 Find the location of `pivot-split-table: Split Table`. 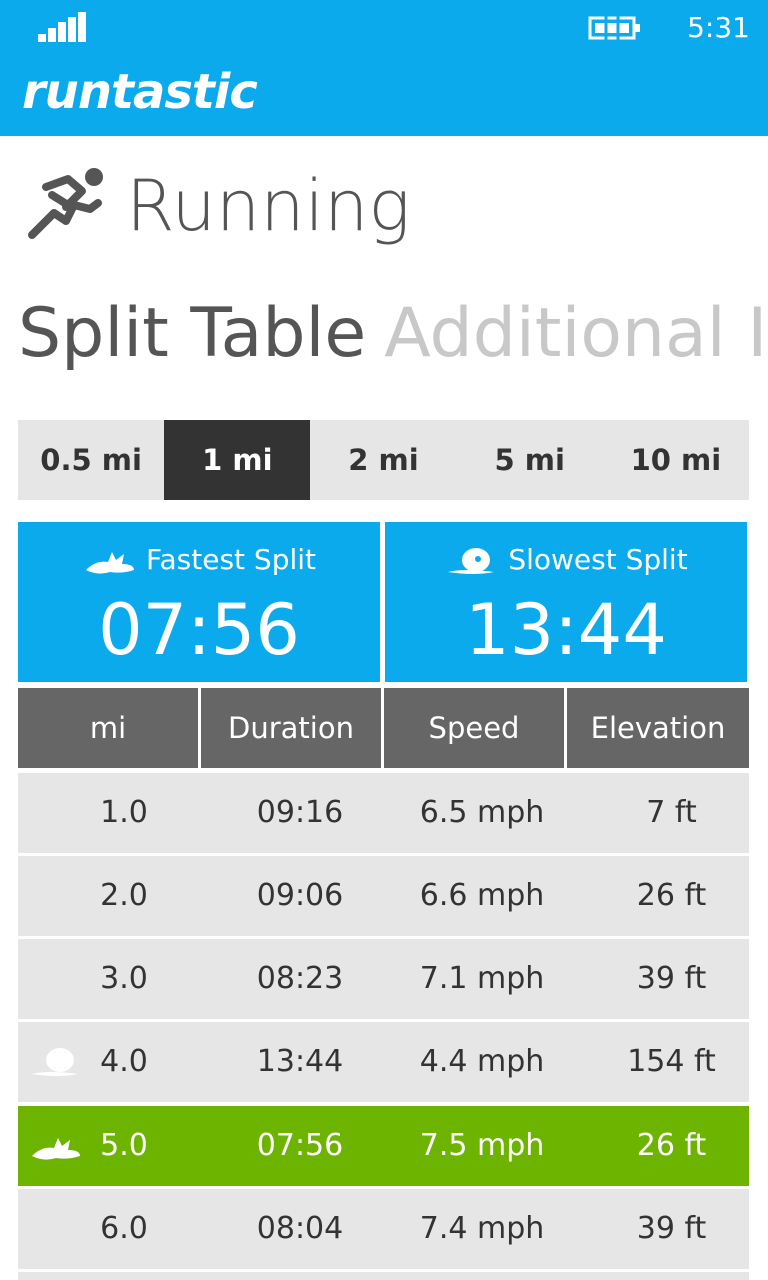

pivot-split-table: Split Table is located at coordinates (192, 333).